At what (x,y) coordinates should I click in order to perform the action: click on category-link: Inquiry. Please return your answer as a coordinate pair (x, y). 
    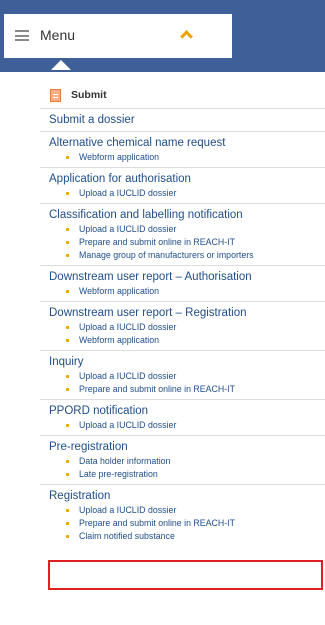
    Looking at the image, I should click on (187, 362).